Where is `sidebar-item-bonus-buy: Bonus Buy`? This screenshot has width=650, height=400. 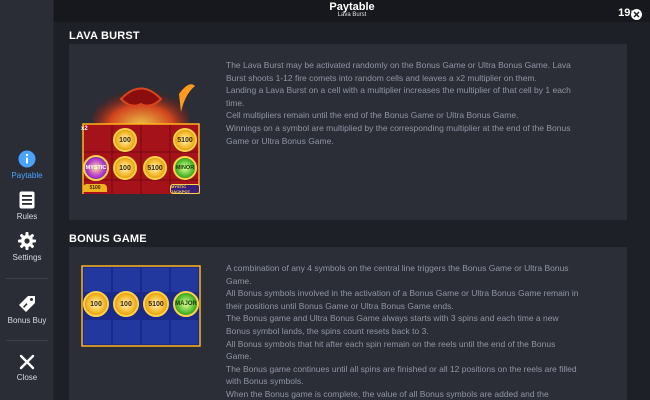
sidebar-item-bonus-buy: Bonus Buy is located at coordinates (27, 310).